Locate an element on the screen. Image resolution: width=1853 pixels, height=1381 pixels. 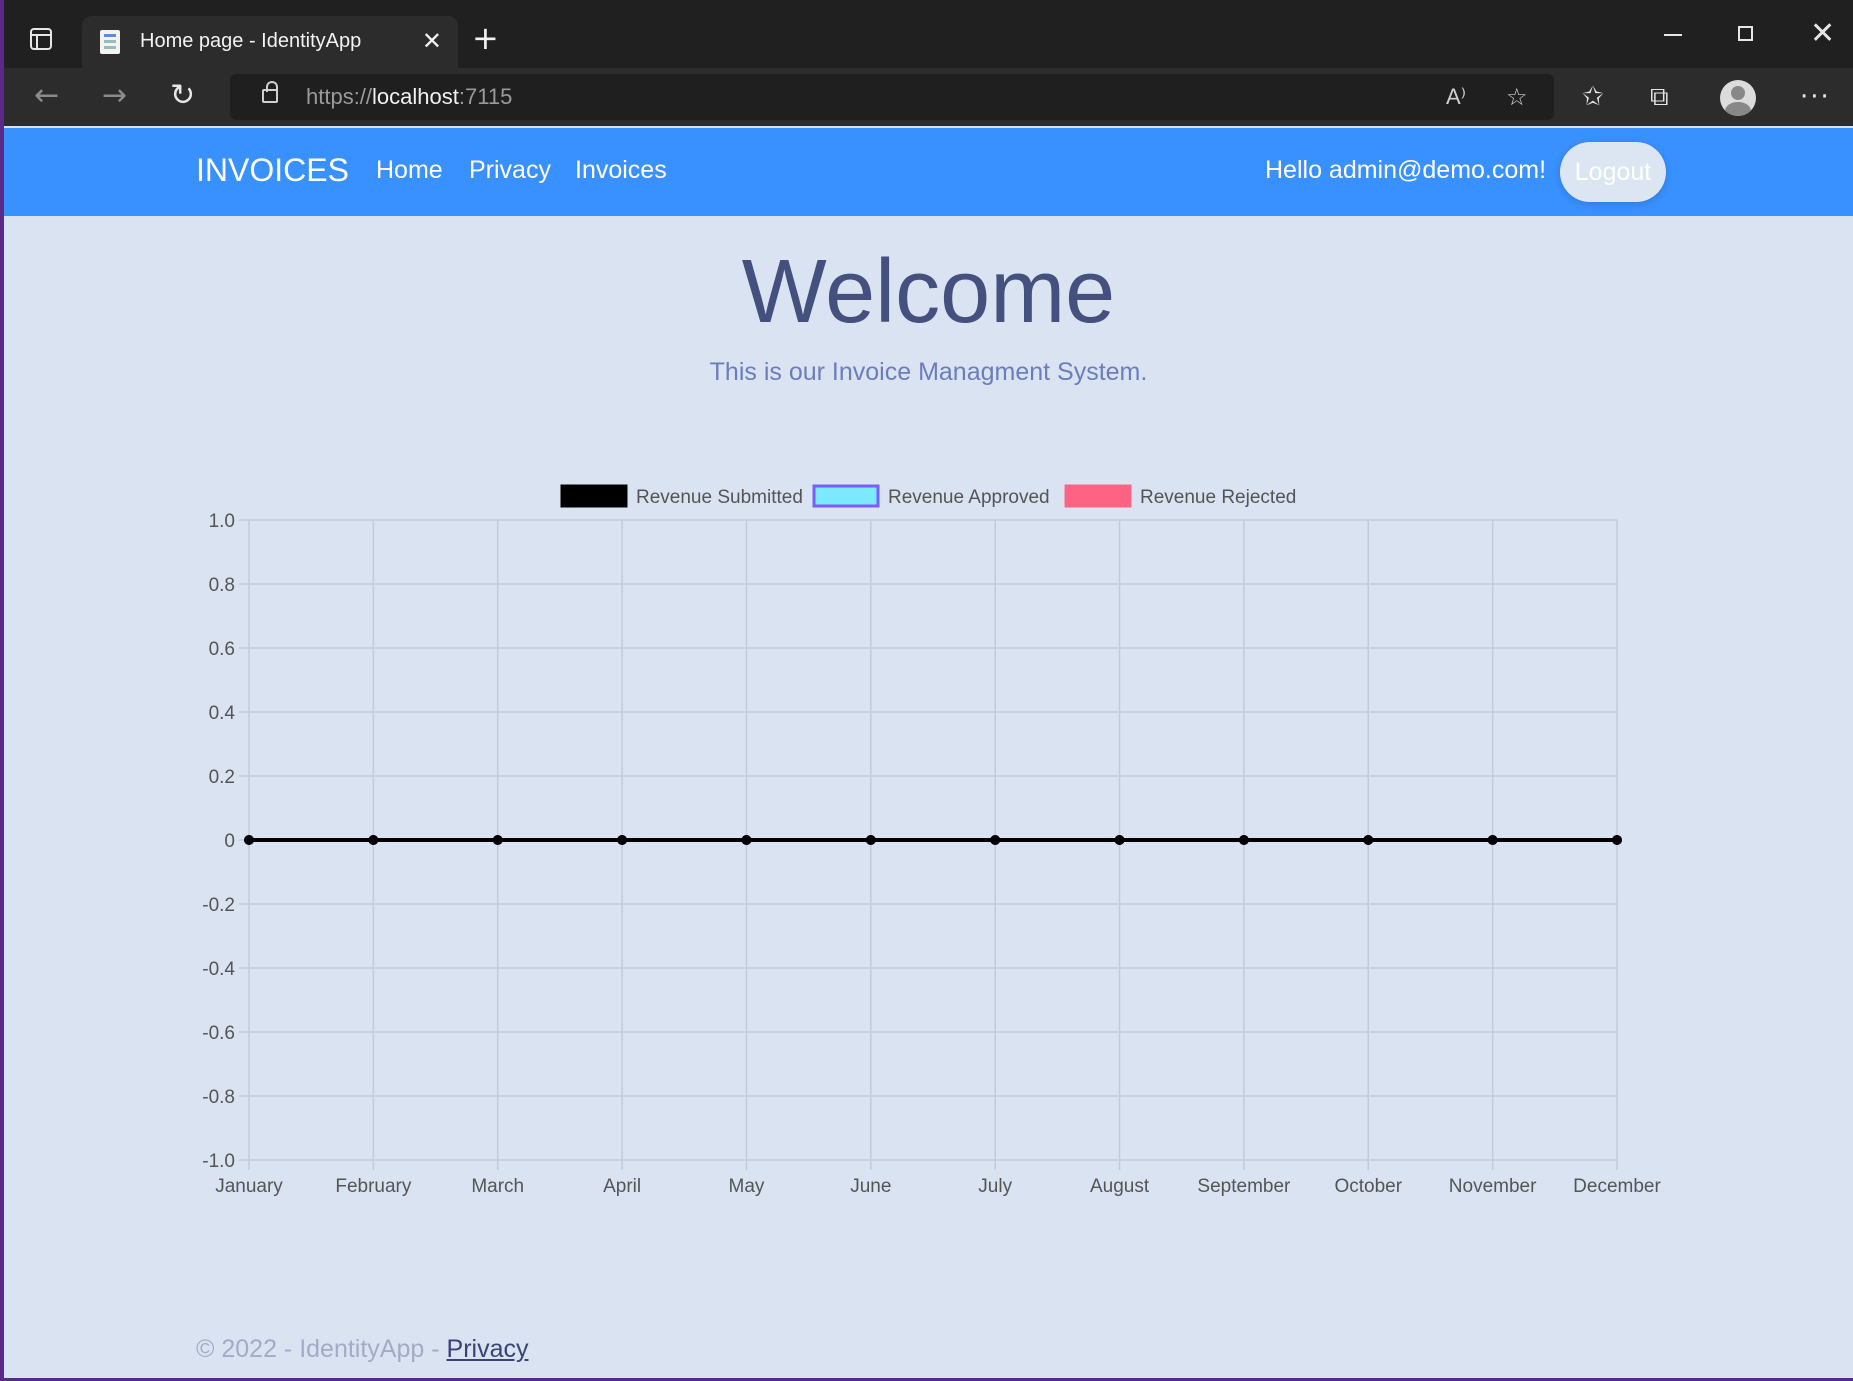
nav-link-privacy: Privacy is located at coordinates (510, 170).